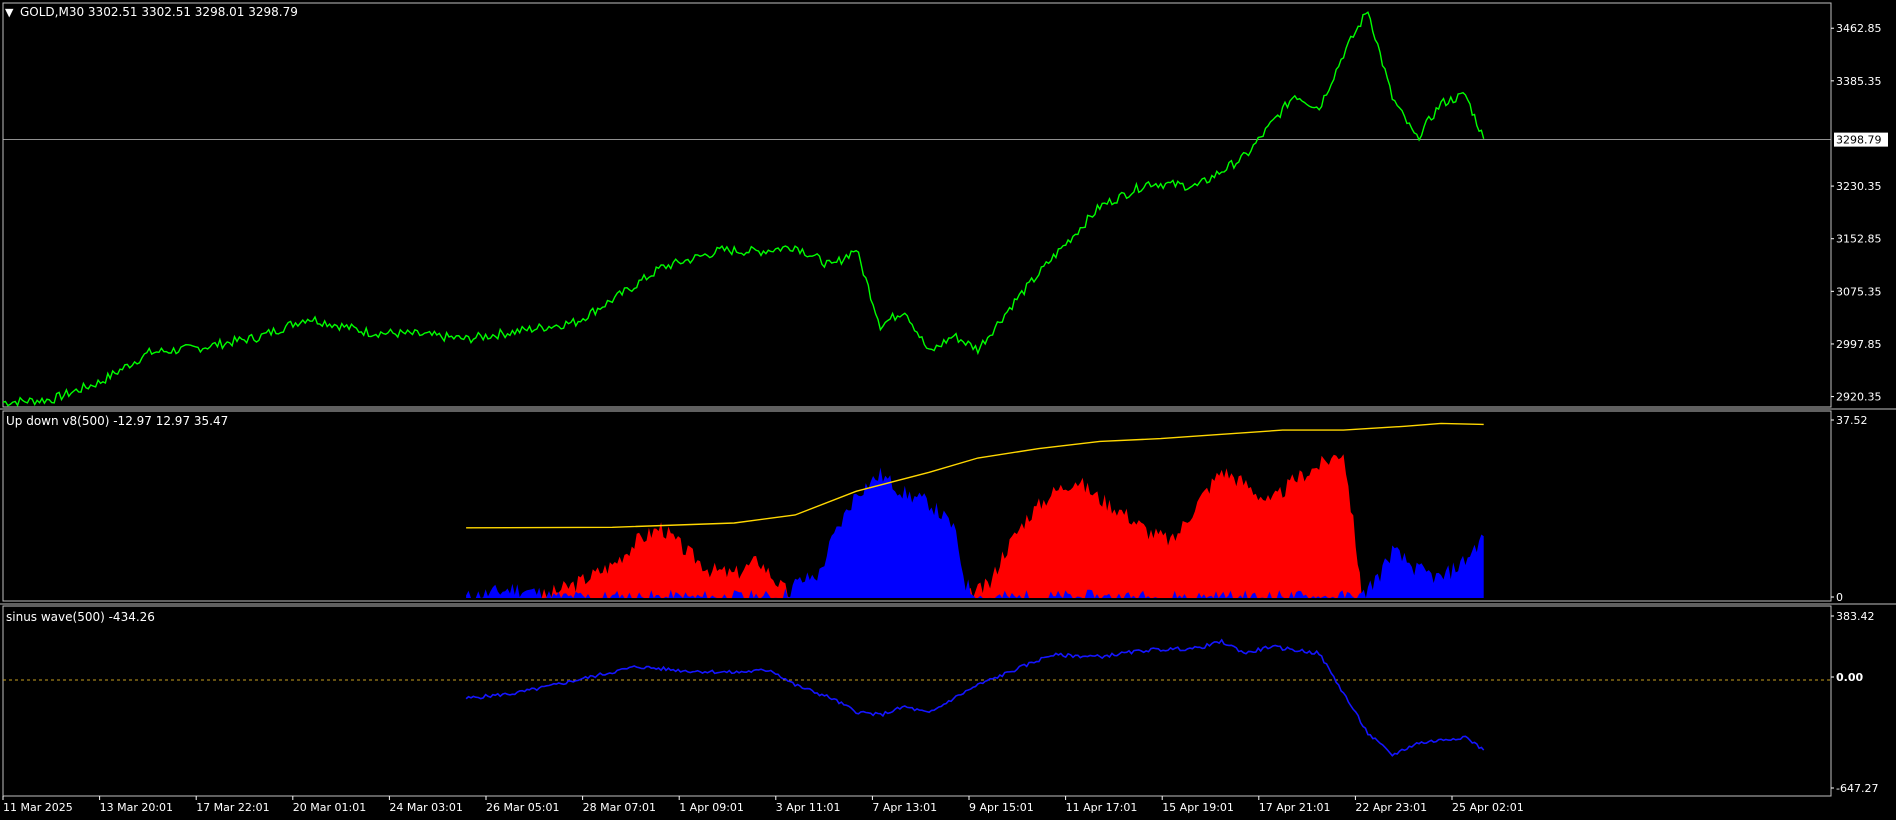 This screenshot has width=1896, height=820. I want to click on time-tick-label: 7 Apr 13:01, so click(904, 807).